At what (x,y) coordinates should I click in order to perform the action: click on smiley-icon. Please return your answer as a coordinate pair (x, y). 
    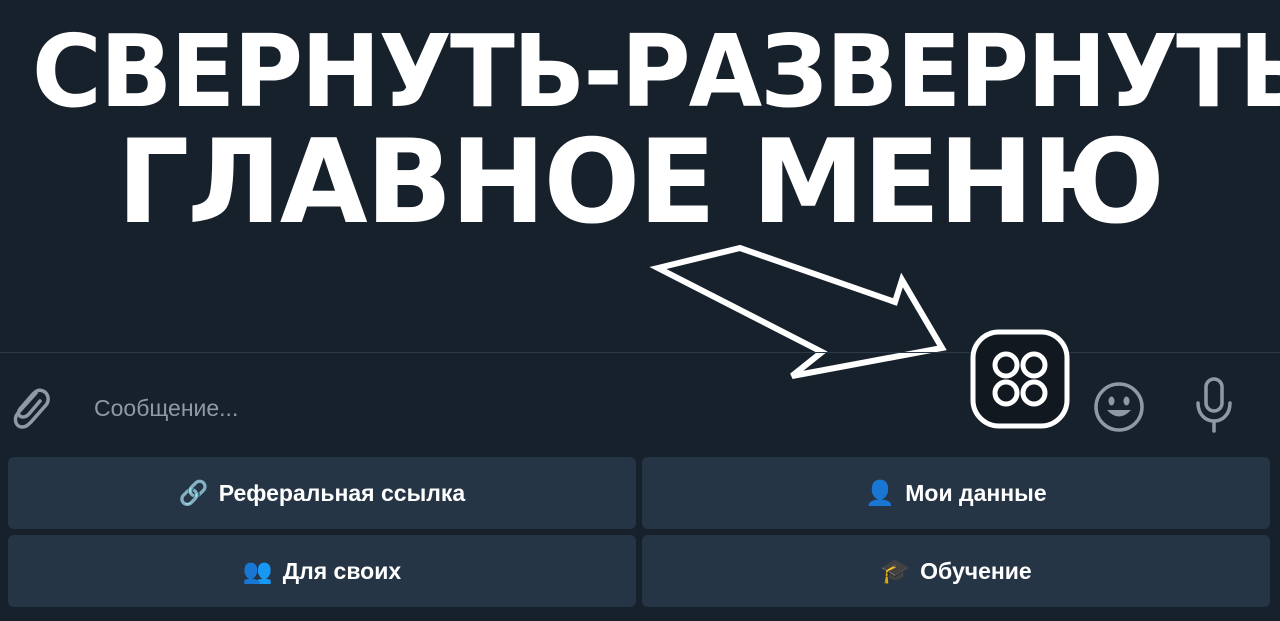
    Looking at the image, I should click on (1119, 407).